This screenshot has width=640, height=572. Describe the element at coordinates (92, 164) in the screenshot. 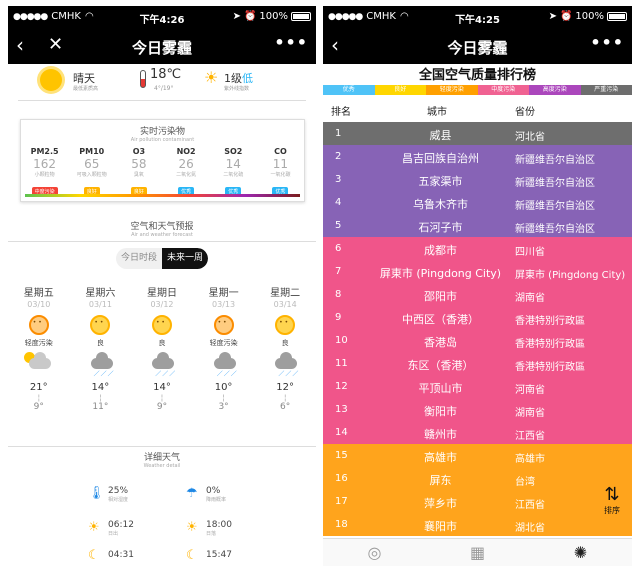

I see `pollutant-value: 65` at that location.